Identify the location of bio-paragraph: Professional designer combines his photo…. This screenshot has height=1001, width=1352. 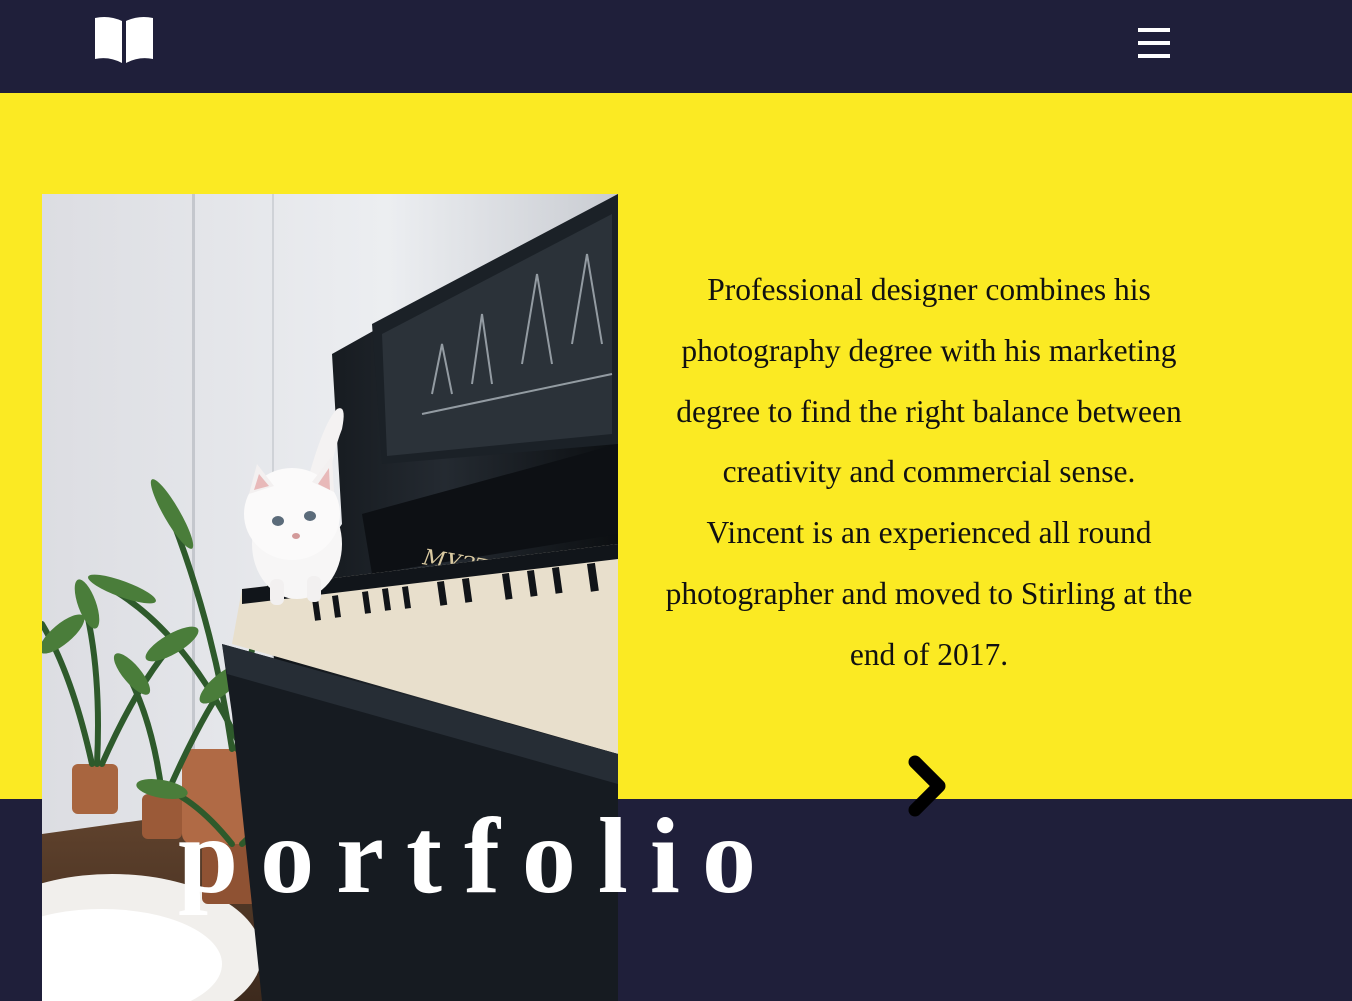
(929, 381).